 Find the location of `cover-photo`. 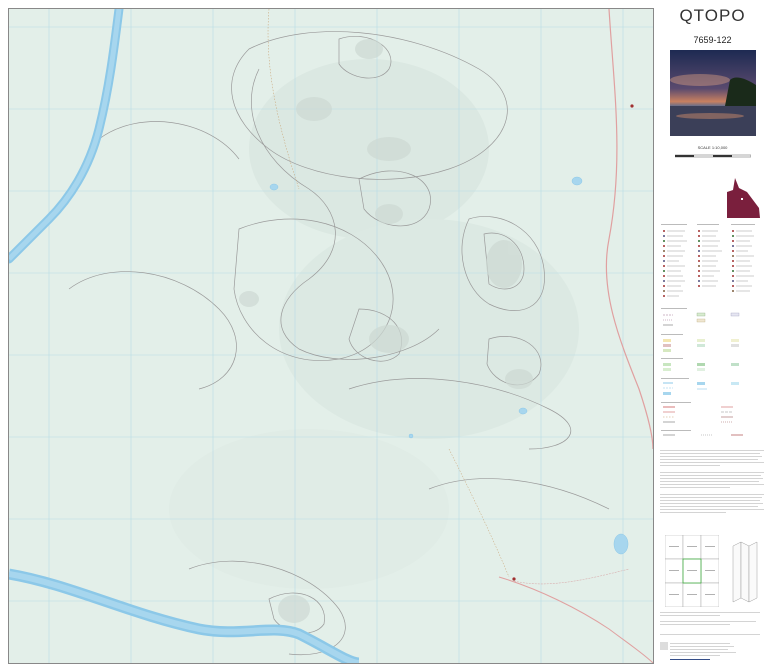

cover-photo is located at coordinates (713, 93).